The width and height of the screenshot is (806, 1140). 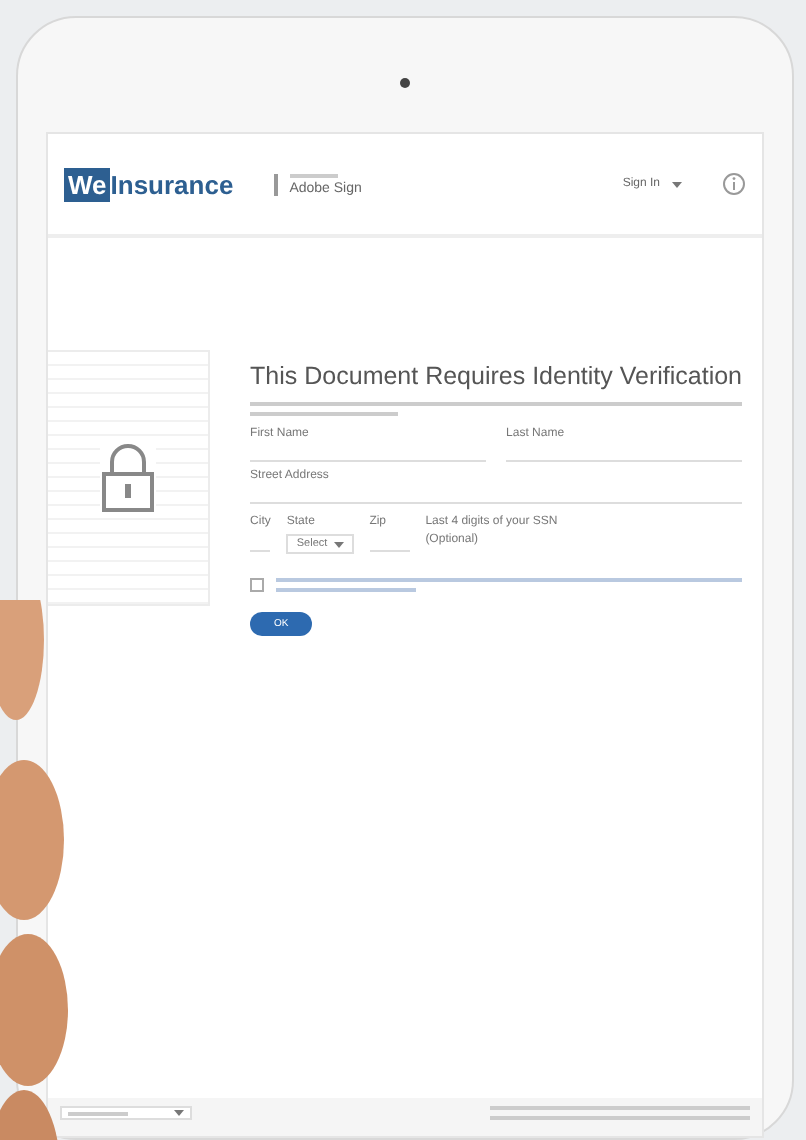 What do you see at coordinates (126, 1113) in the screenshot?
I see `language-dropdown` at bounding box center [126, 1113].